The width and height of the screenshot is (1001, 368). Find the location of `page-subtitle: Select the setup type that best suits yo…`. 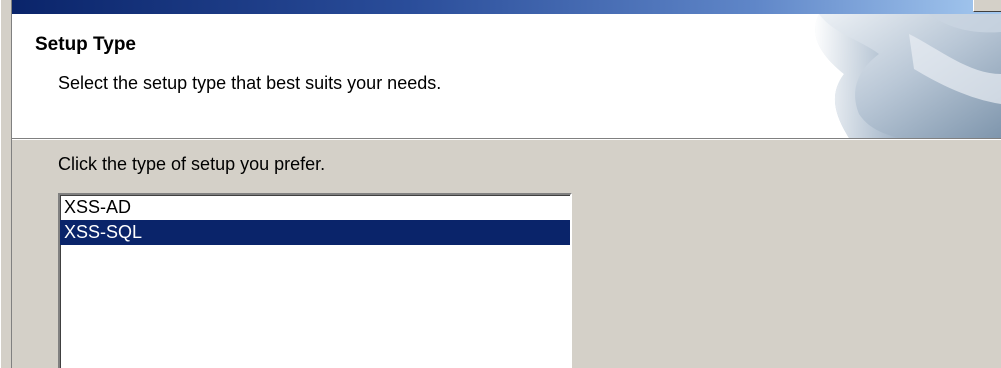

page-subtitle: Select the setup type that best suits yo… is located at coordinates (250, 83).